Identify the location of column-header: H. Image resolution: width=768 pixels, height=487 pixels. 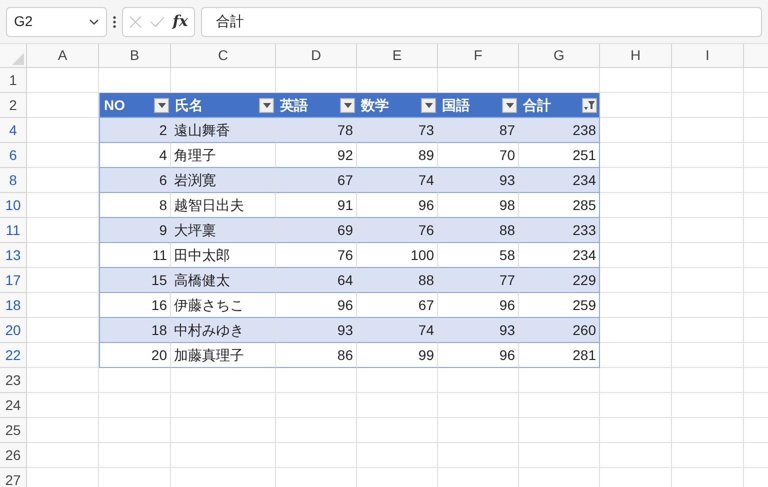
(636, 55).